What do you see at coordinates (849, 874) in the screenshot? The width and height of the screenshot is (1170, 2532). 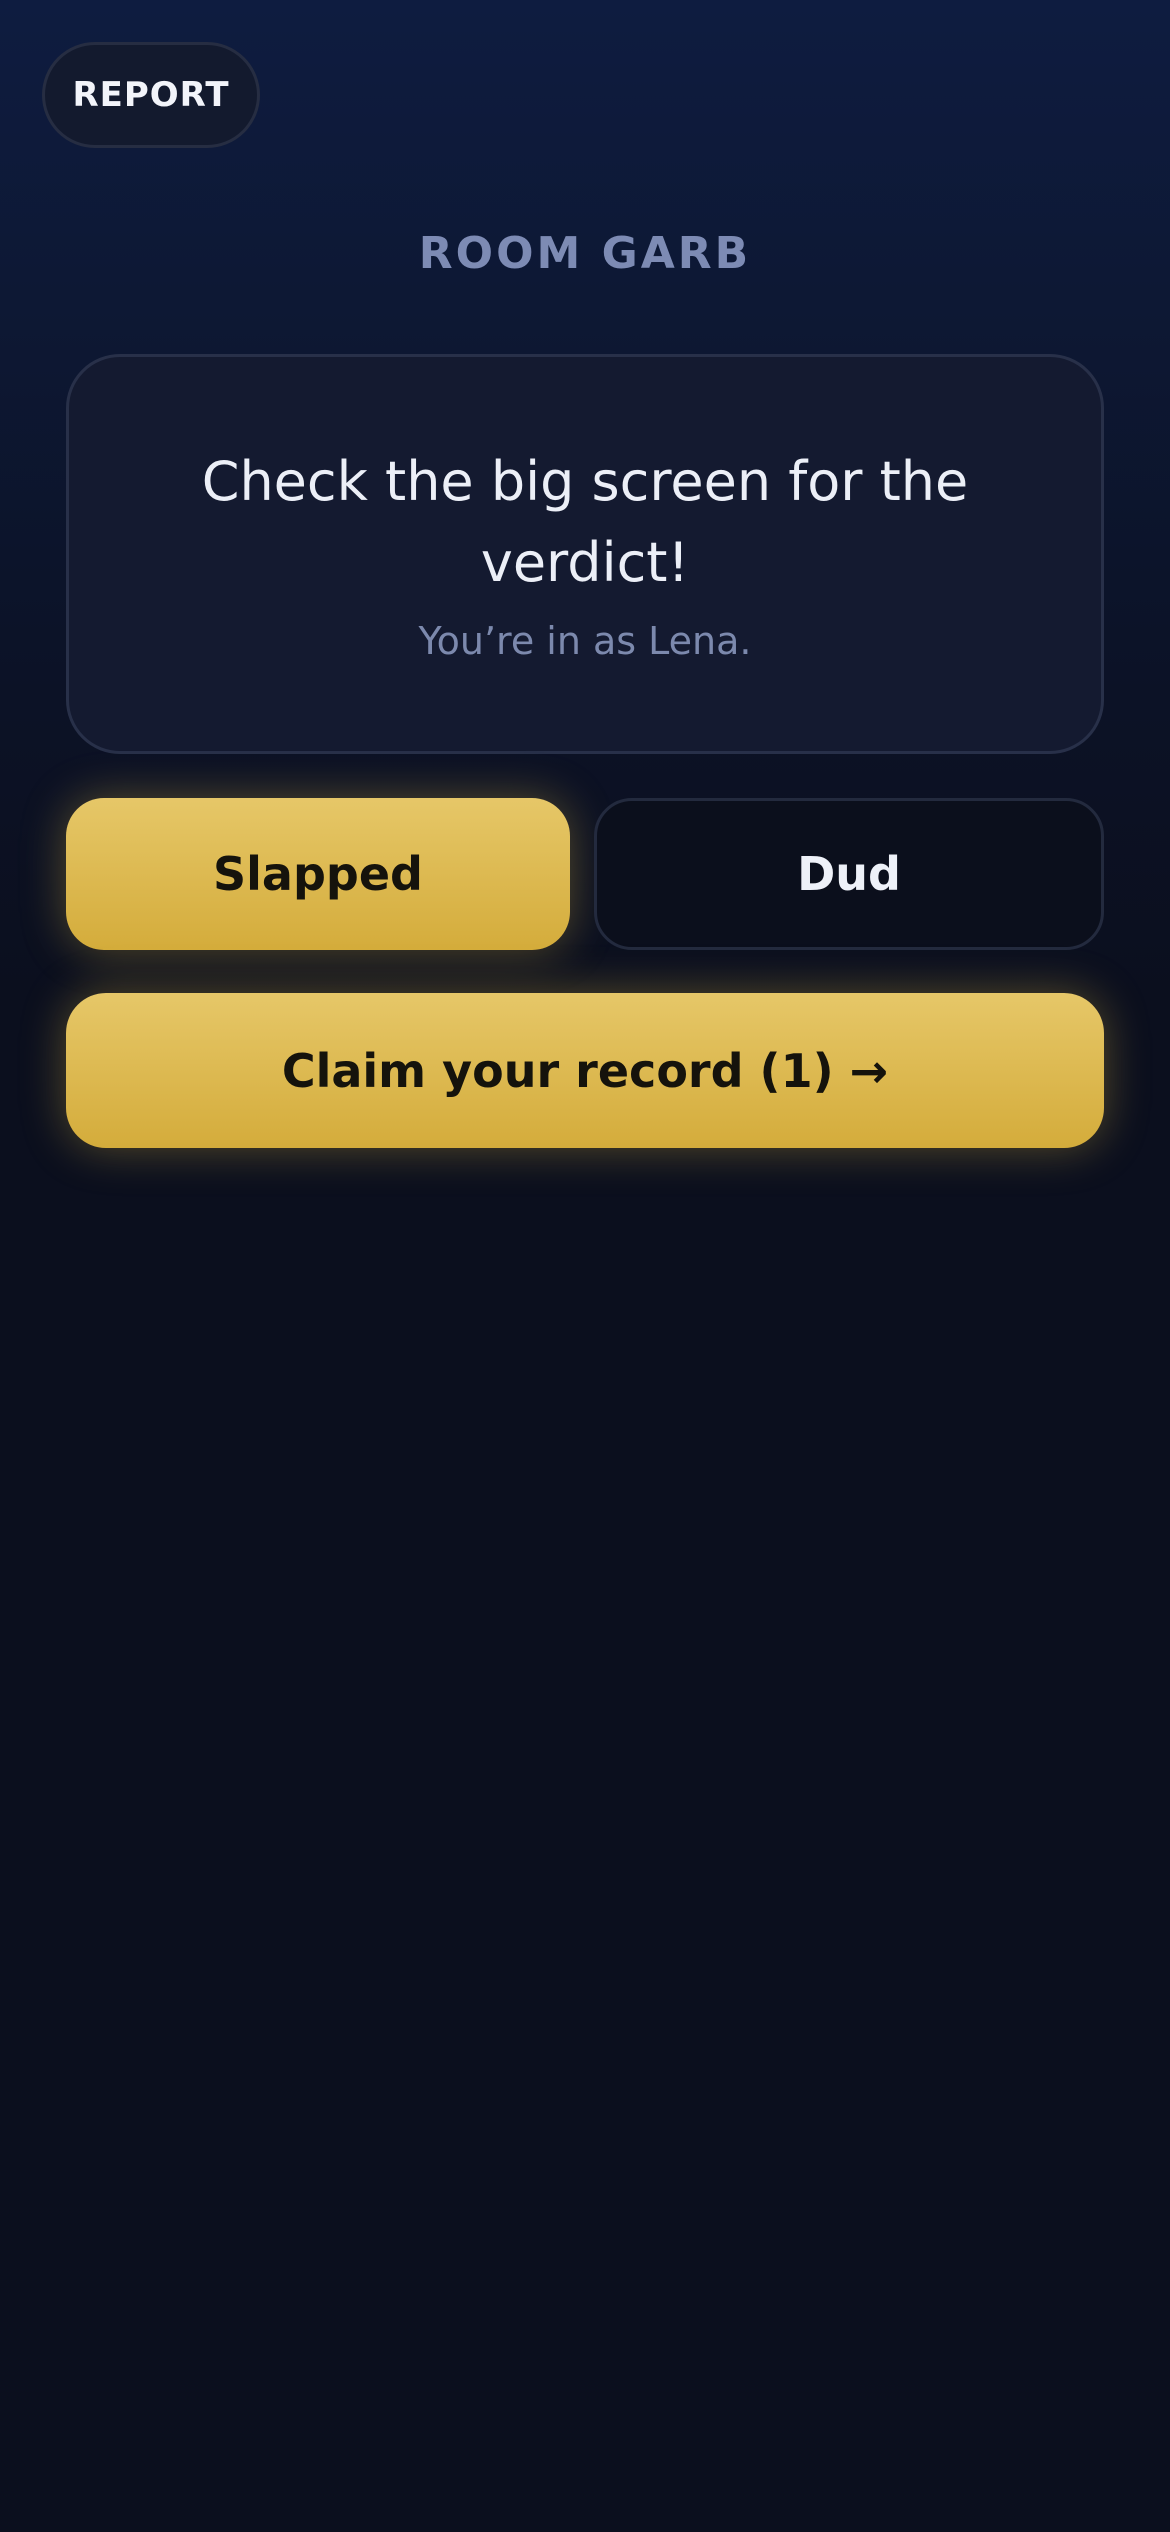 I see `dud-button: Dud` at bounding box center [849, 874].